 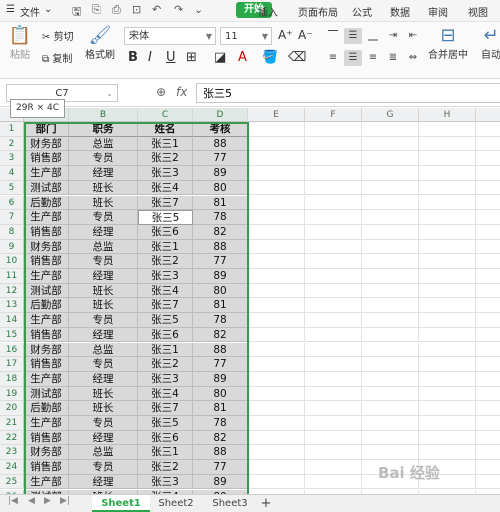 I want to click on table-cell: 88, so click(x=220, y=144).